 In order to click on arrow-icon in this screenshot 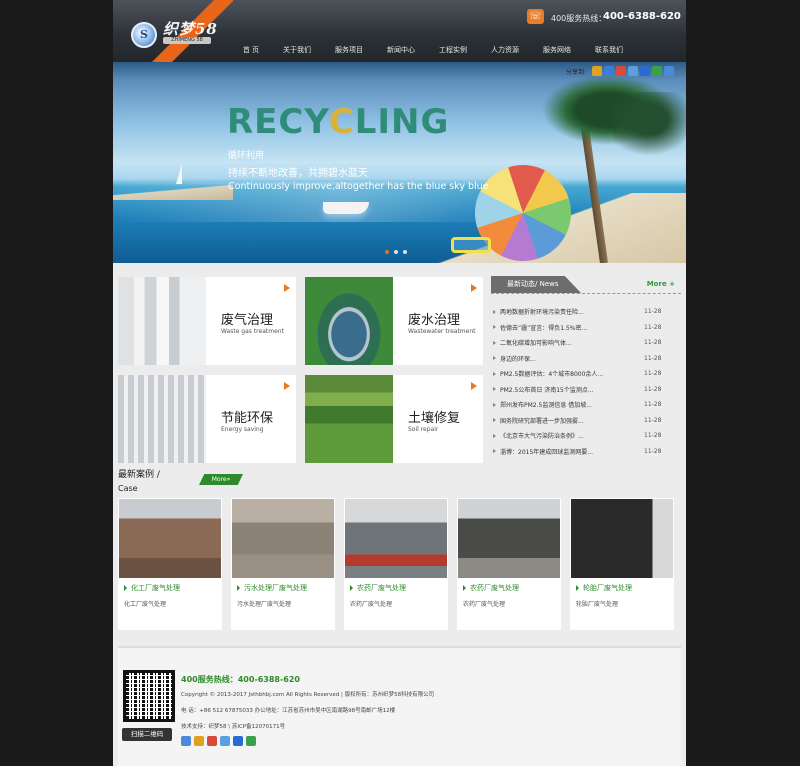, I will do `click(474, 386)`.